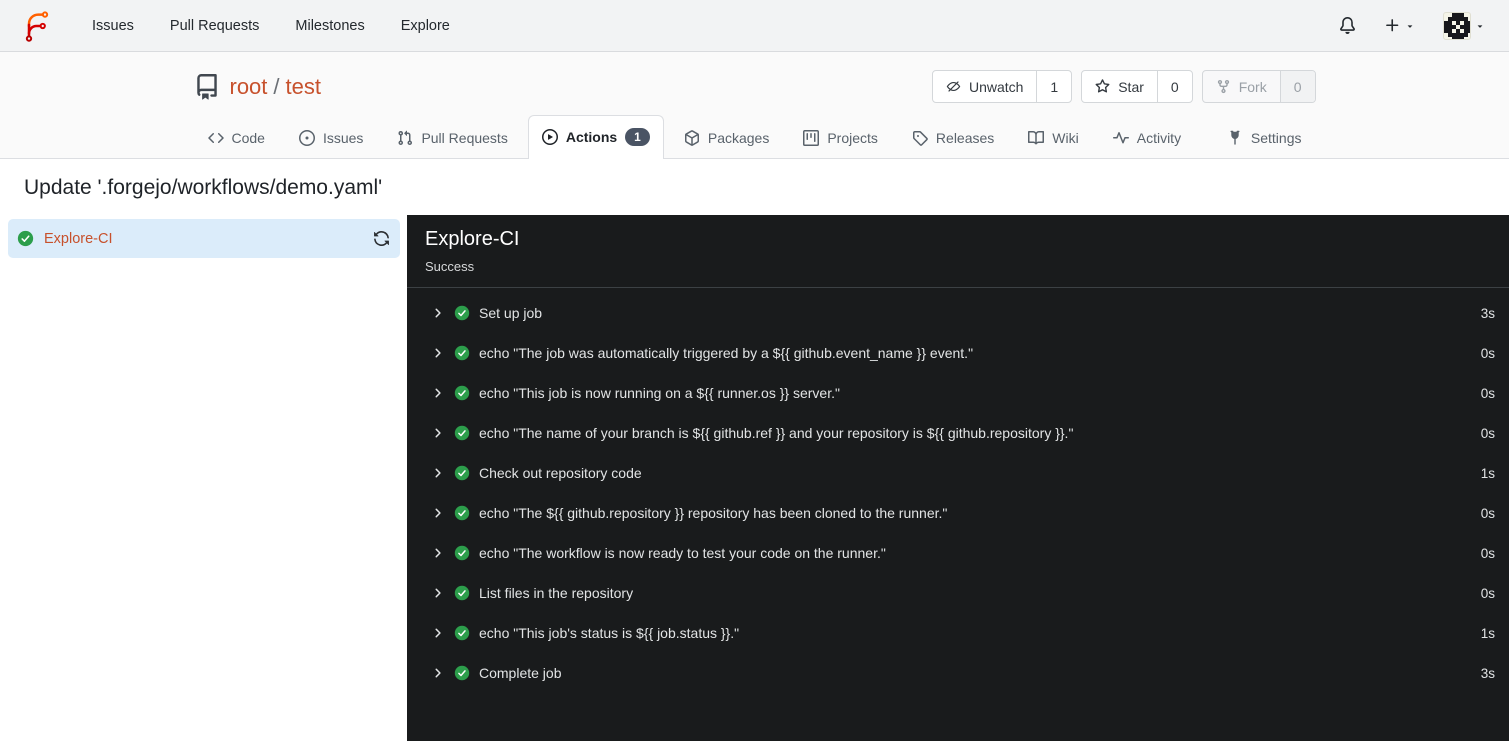  Describe the element at coordinates (691, 138) in the screenshot. I see `package-icon` at that location.